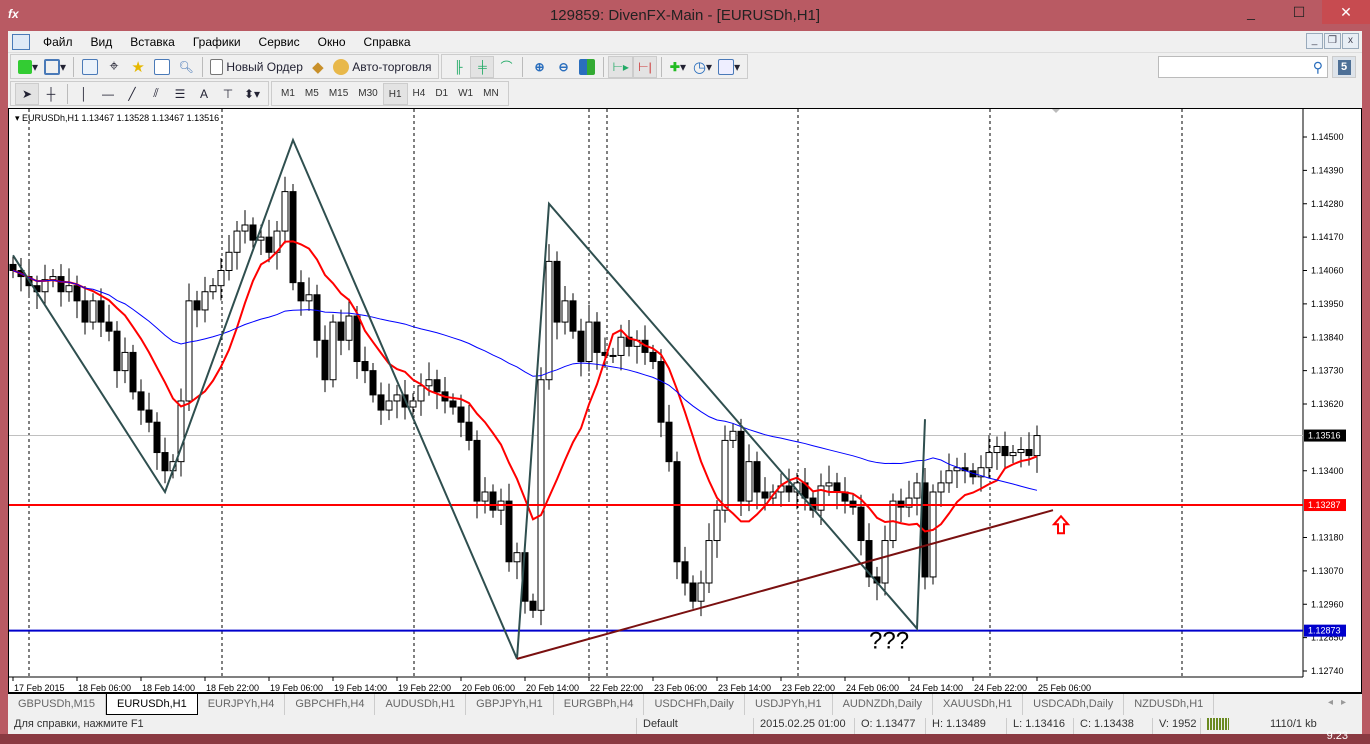 The height and width of the screenshot is (744, 1370). What do you see at coordinates (55, 67) in the screenshot?
I see `profiles-button: ▾` at bounding box center [55, 67].